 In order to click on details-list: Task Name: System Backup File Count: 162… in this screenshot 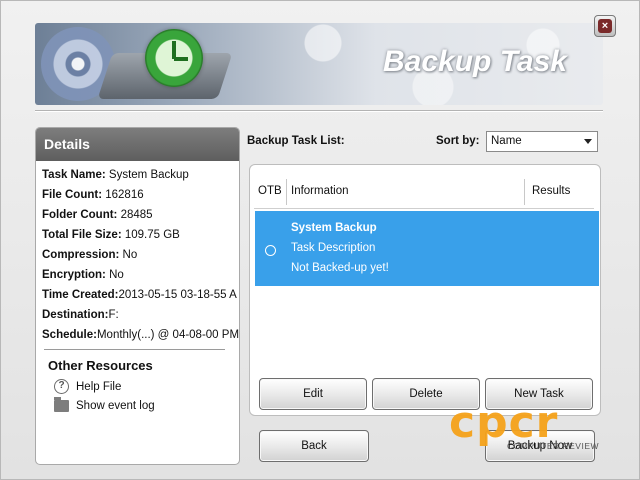, I will do `click(137, 253)`.